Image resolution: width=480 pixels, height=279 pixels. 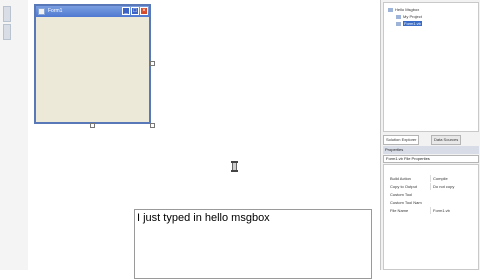 I want to click on resize-handle-bottom, so click(x=92, y=125).